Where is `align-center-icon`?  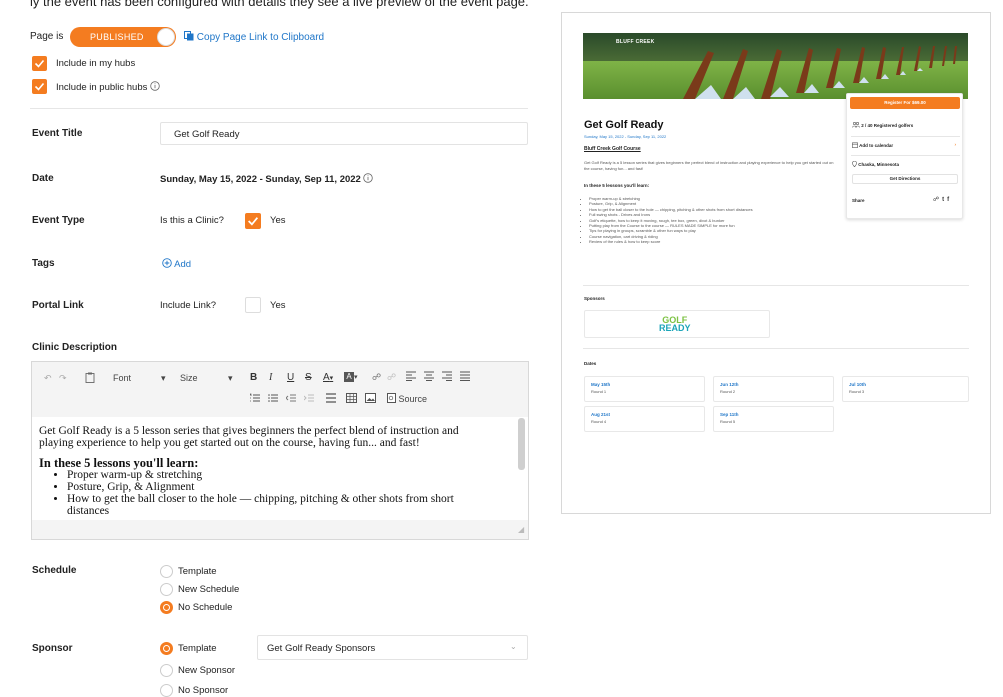 align-center-icon is located at coordinates (429, 377).